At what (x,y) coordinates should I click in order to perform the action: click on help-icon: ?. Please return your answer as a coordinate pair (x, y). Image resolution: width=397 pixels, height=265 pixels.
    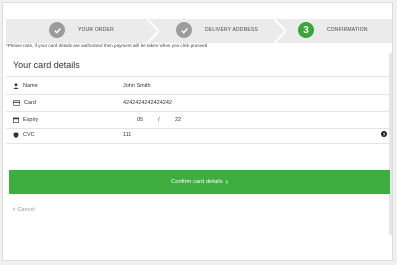
    Looking at the image, I should click on (384, 134).